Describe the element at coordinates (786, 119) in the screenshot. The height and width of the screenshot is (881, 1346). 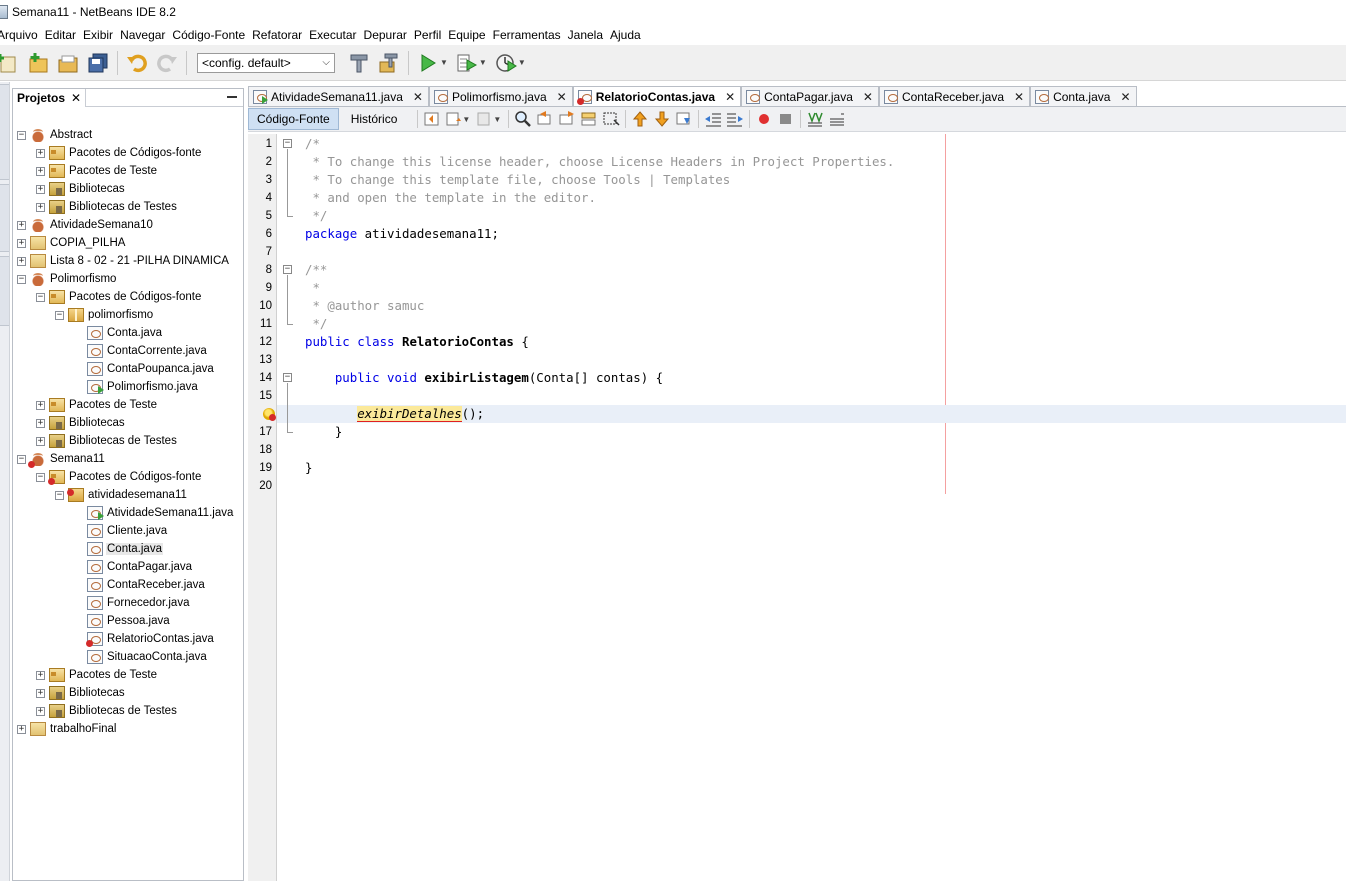
I see `stop-macro-icon` at that location.